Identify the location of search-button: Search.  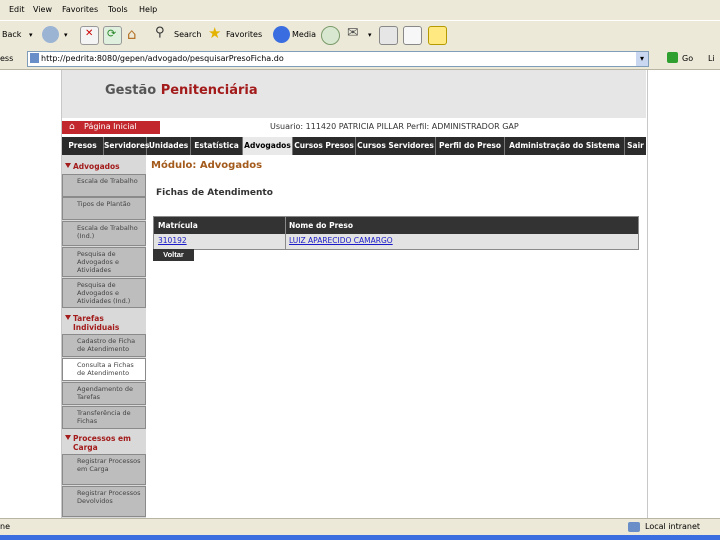
(187, 34).